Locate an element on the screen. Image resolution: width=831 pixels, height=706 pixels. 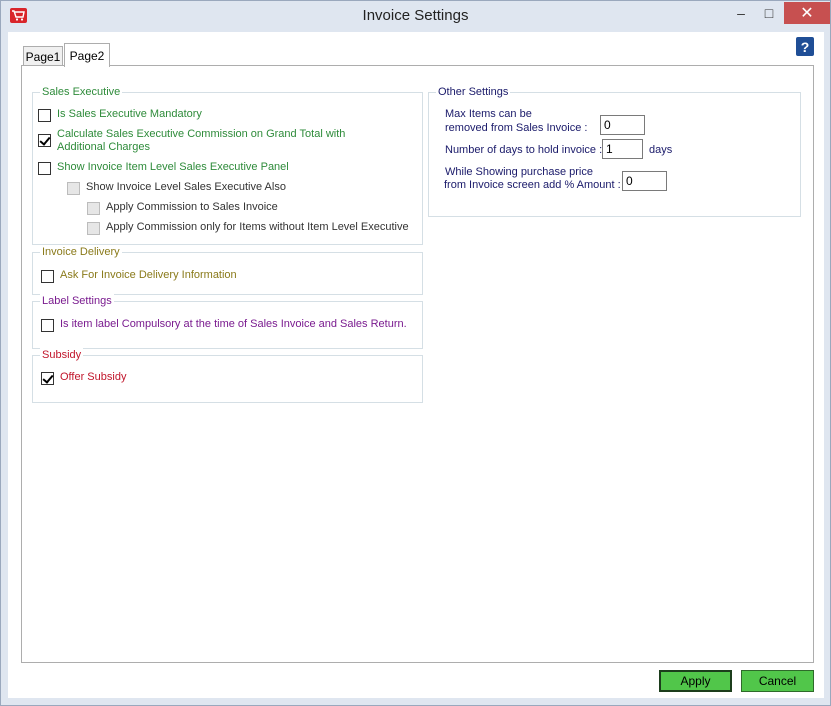
invoice-delivery-option: Ask For Invoice Delivery Information is located at coordinates (139, 276).